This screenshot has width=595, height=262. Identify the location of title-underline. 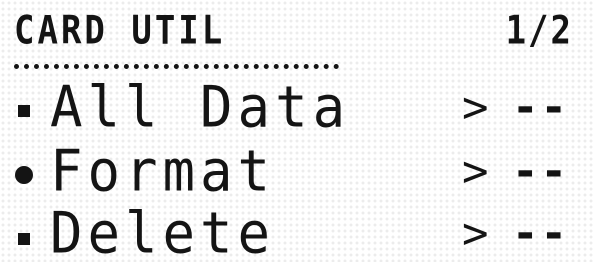
(176, 66).